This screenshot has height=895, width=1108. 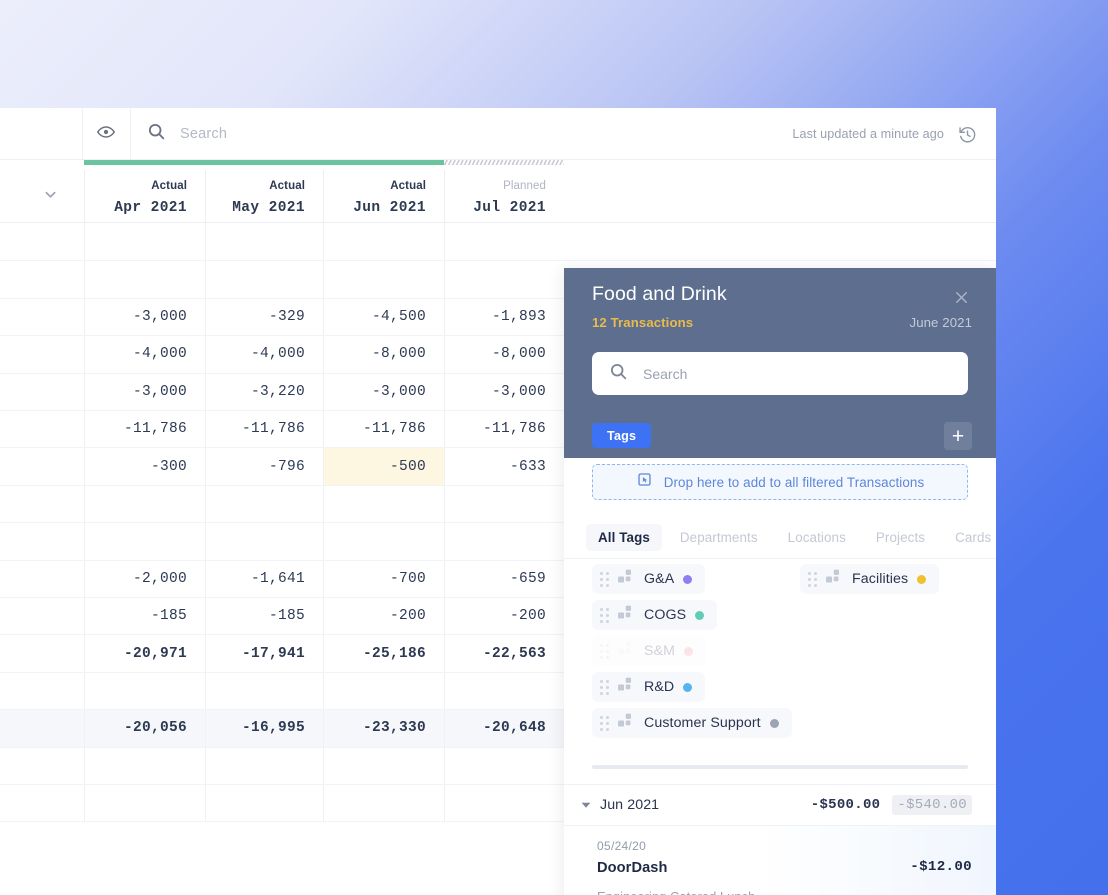 What do you see at coordinates (586, 805) in the screenshot?
I see `caret-down-icon` at bounding box center [586, 805].